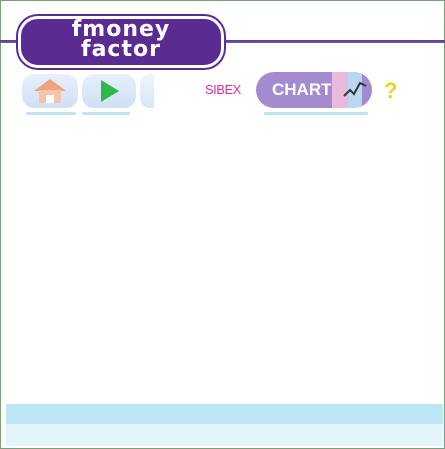 The height and width of the screenshot is (449, 445). I want to click on chart-button-underline, so click(316, 113).